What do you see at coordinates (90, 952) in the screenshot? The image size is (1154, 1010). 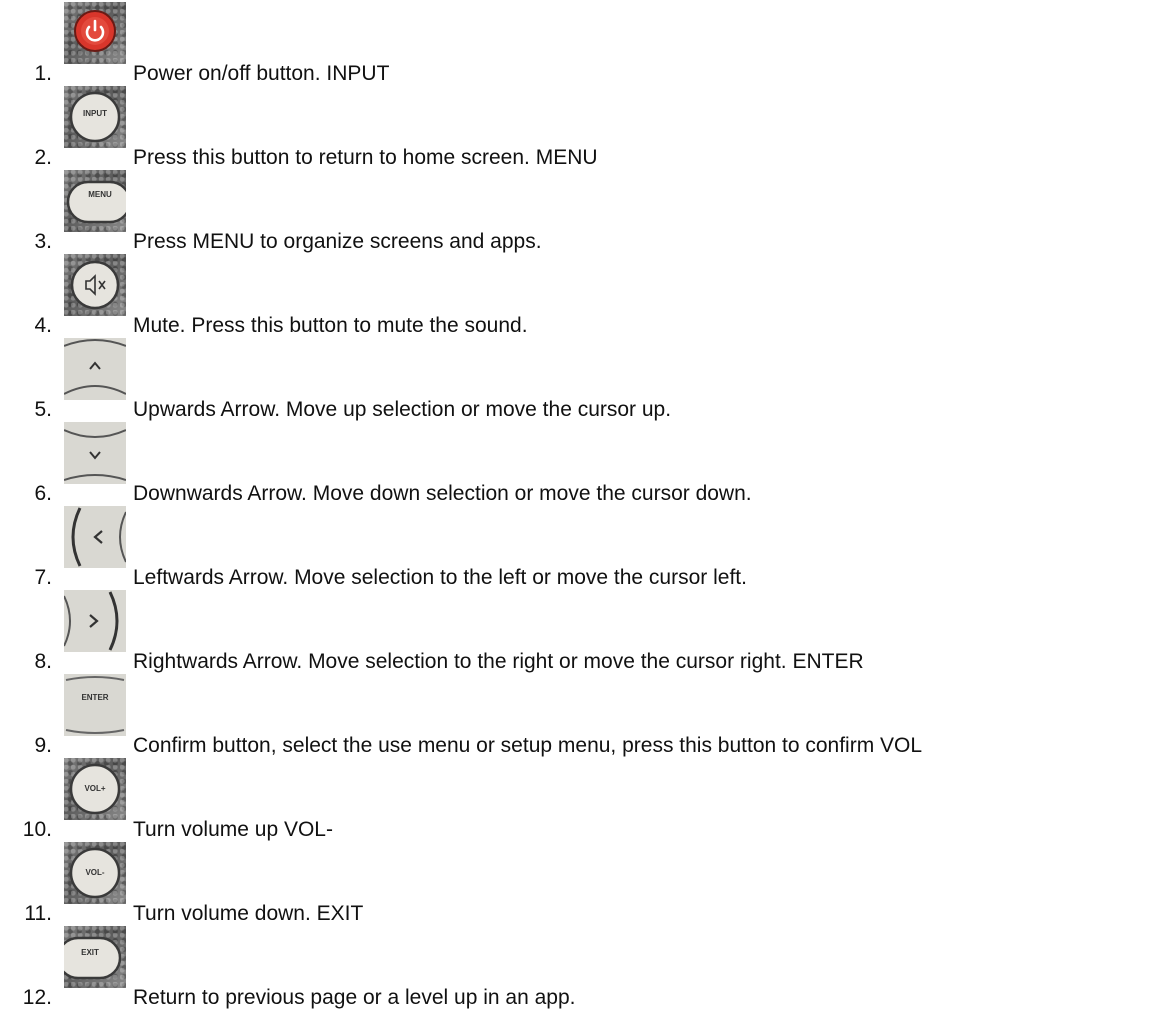 I see `exit-button-label: EXIT` at bounding box center [90, 952].